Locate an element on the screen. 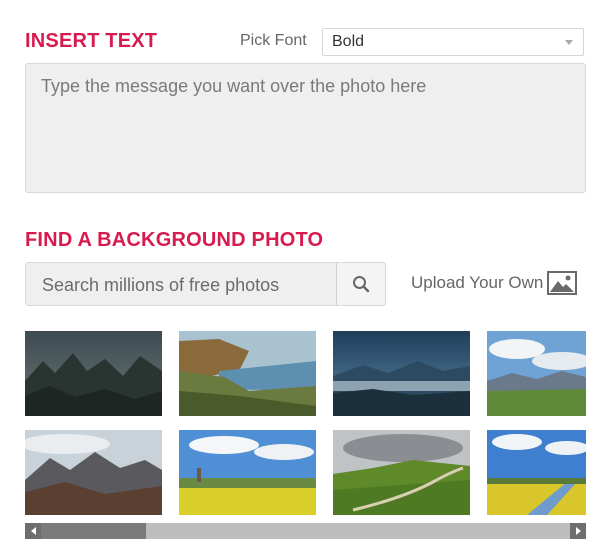  arrow-left-icon is located at coordinates (33, 531).